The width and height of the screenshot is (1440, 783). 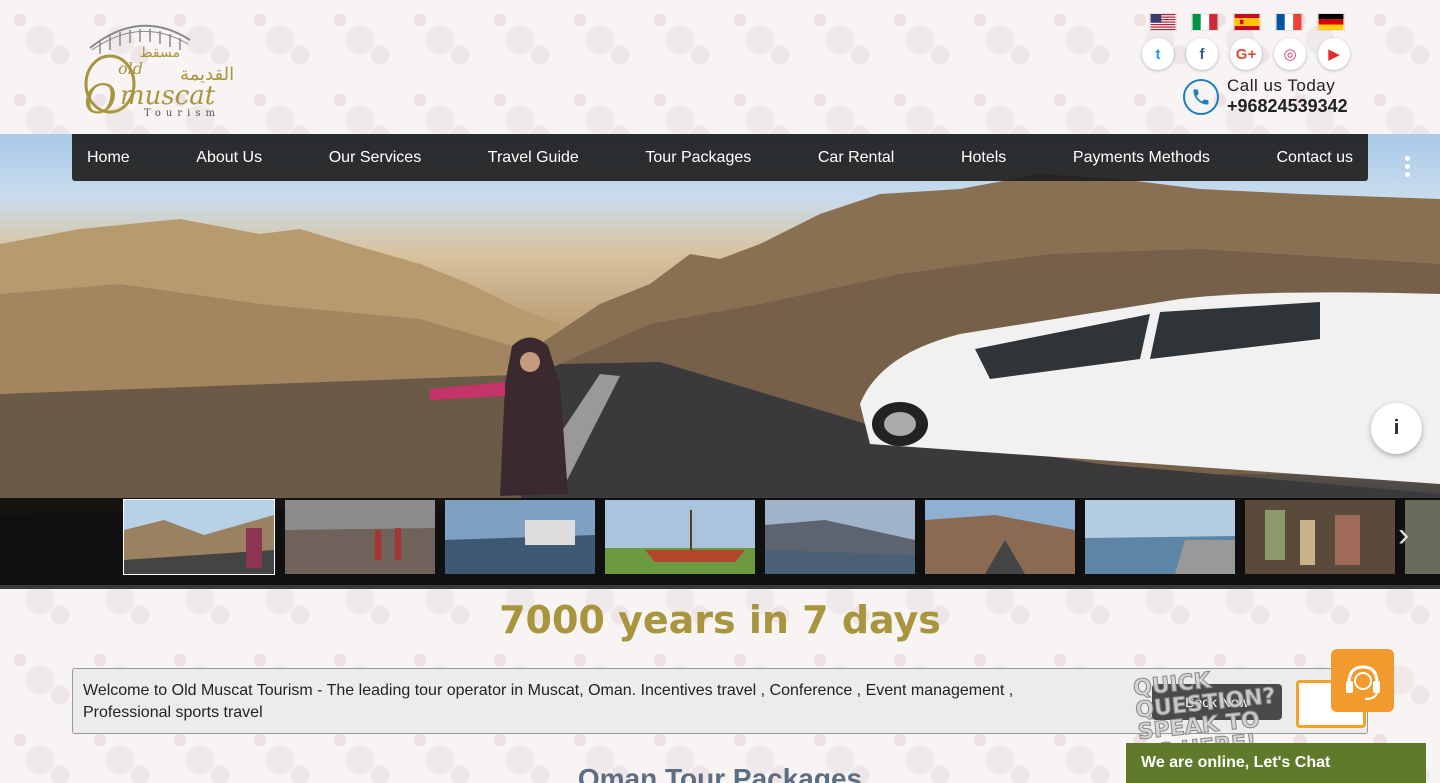 What do you see at coordinates (698, 158) in the screenshot?
I see `nav-tour-packages: Tour Packages` at bounding box center [698, 158].